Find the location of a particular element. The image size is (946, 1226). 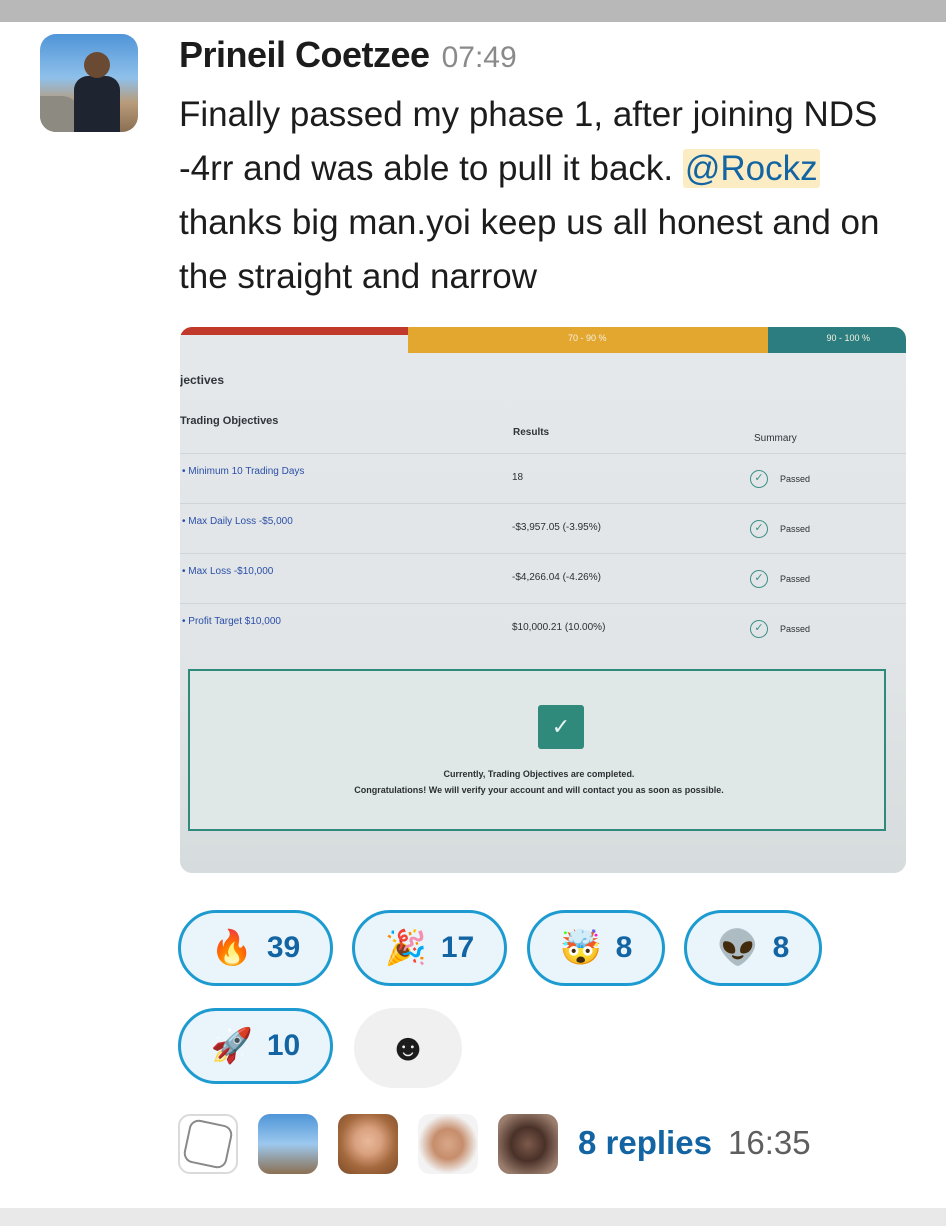

progress-segment-yellow: 70 - 90 % is located at coordinates (588, 340).